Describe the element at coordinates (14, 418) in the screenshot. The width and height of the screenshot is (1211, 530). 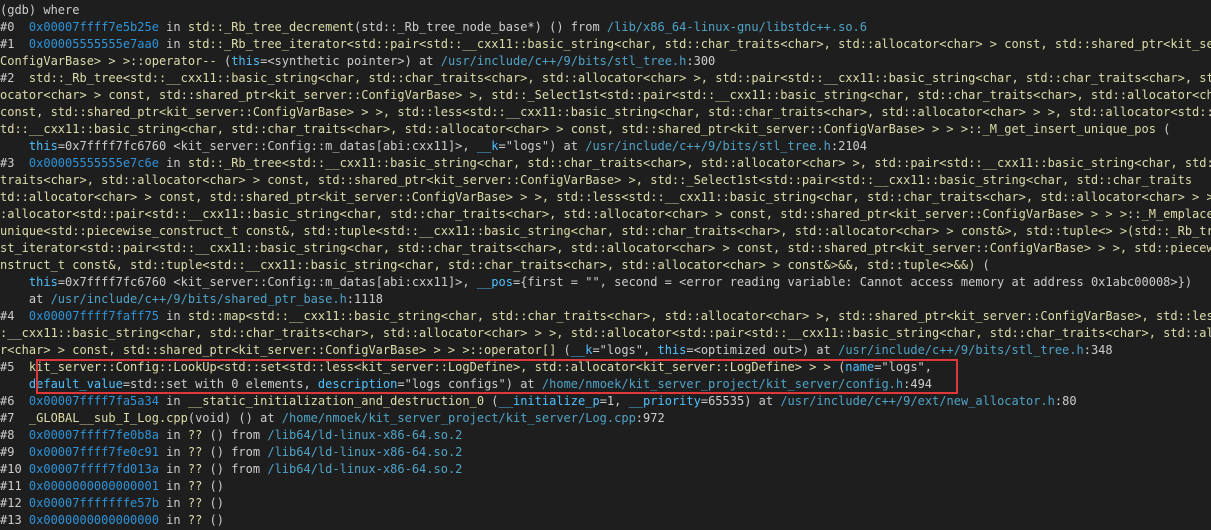
I see `plain-text: #7` at that location.